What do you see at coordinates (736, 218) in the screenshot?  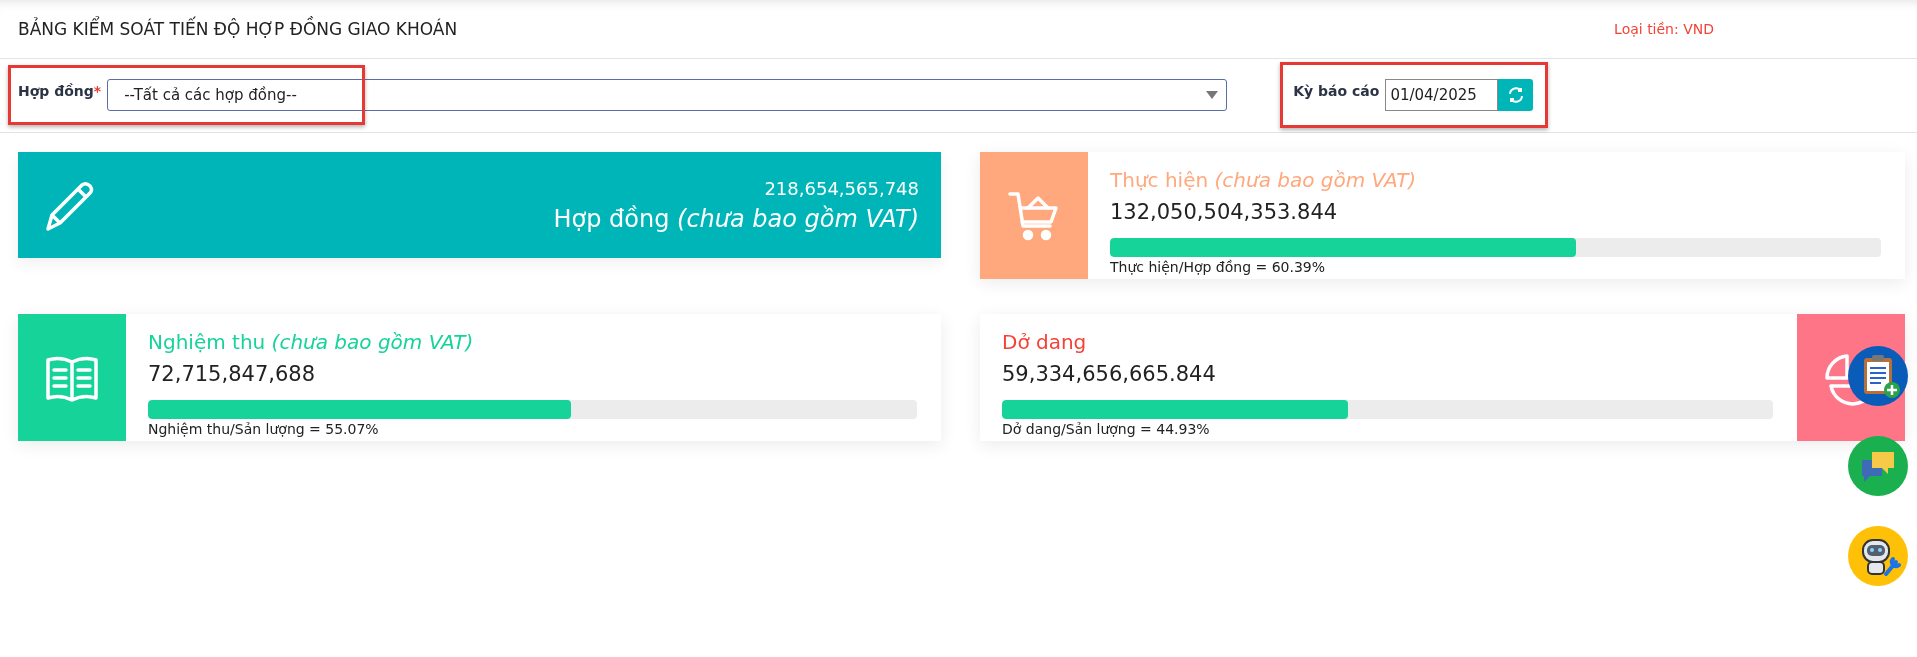 I see `banner-title: Hợp đồng (chưa bao gồm VAT)` at bounding box center [736, 218].